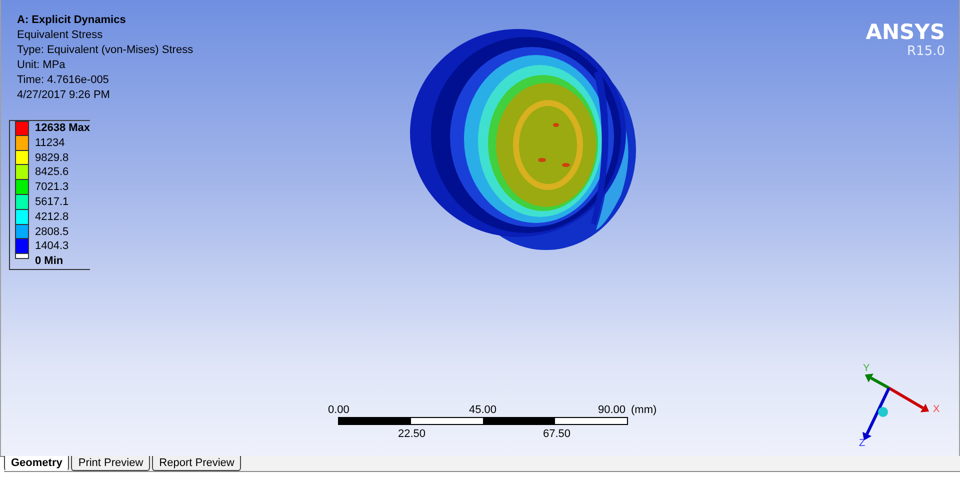 Image resolution: width=960 pixels, height=480 pixels. What do you see at coordinates (64, 95) in the screenshot?
I see `result-detail: 4/27/2017 9:26 PM` at bounding box center [64, 95].